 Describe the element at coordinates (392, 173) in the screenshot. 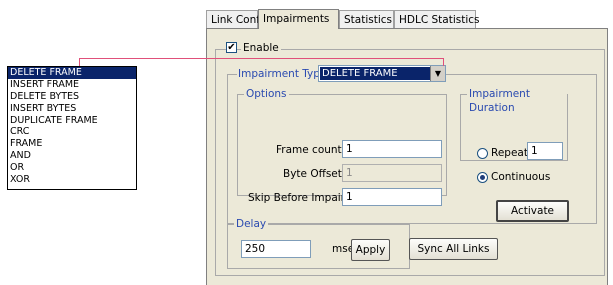

I see `byte-offset-input: 1` at that location.